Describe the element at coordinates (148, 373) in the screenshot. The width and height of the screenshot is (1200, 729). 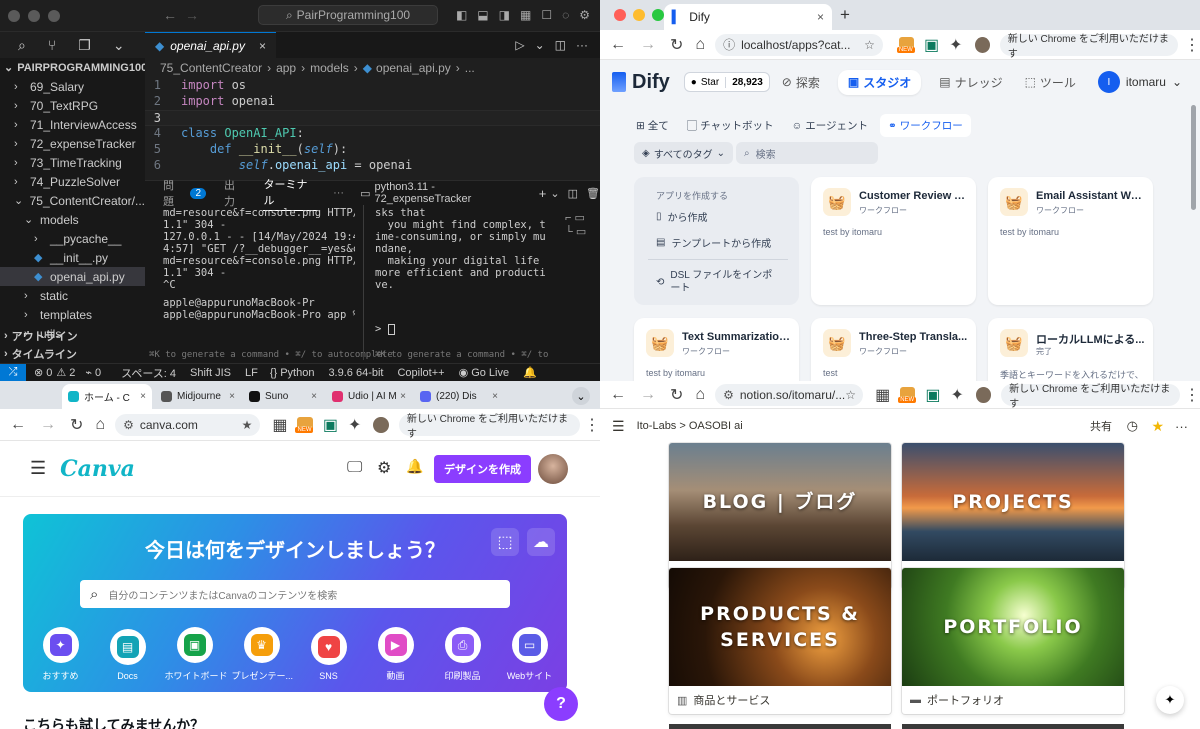
I see `indentation-status: スペース: 4` at that location.